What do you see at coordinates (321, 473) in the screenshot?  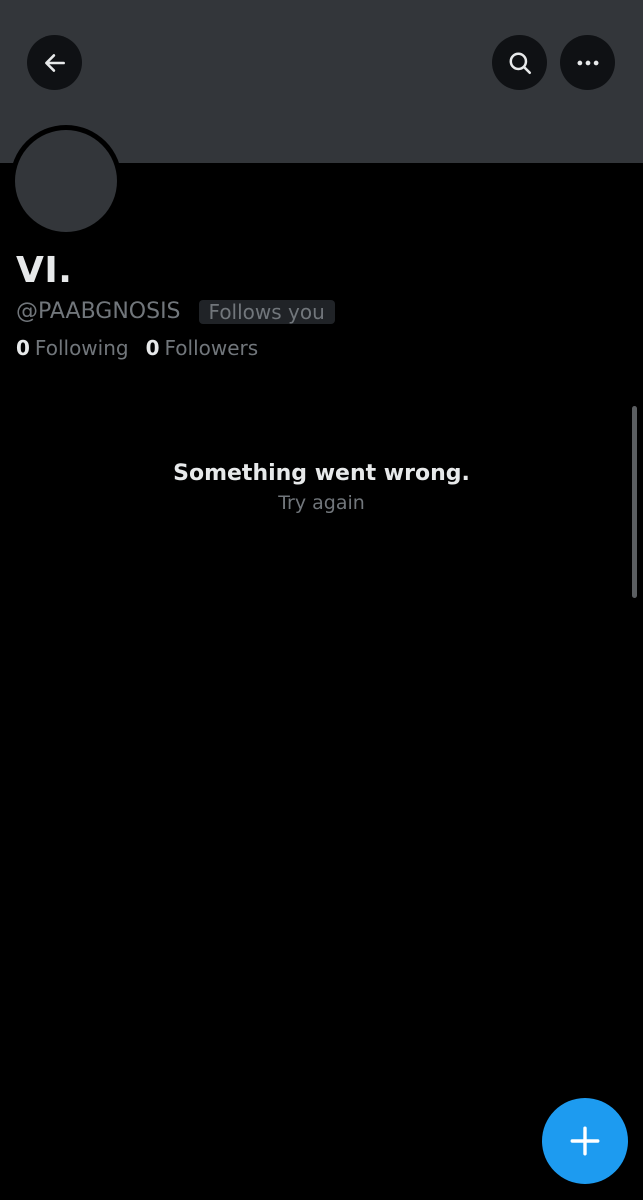 I see `error-title: Something went wrong.` at bounding box center [321, 473].